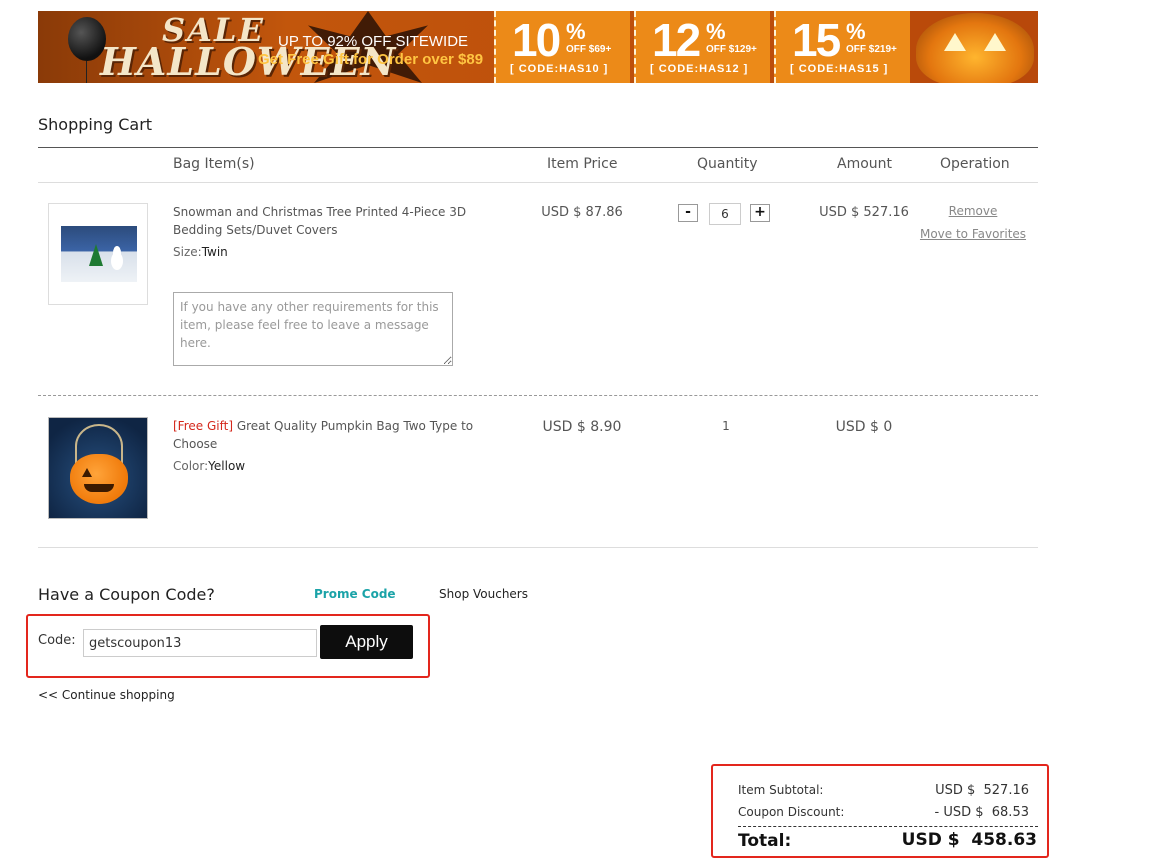  I want to click on totals-divider, so click(888, 826).